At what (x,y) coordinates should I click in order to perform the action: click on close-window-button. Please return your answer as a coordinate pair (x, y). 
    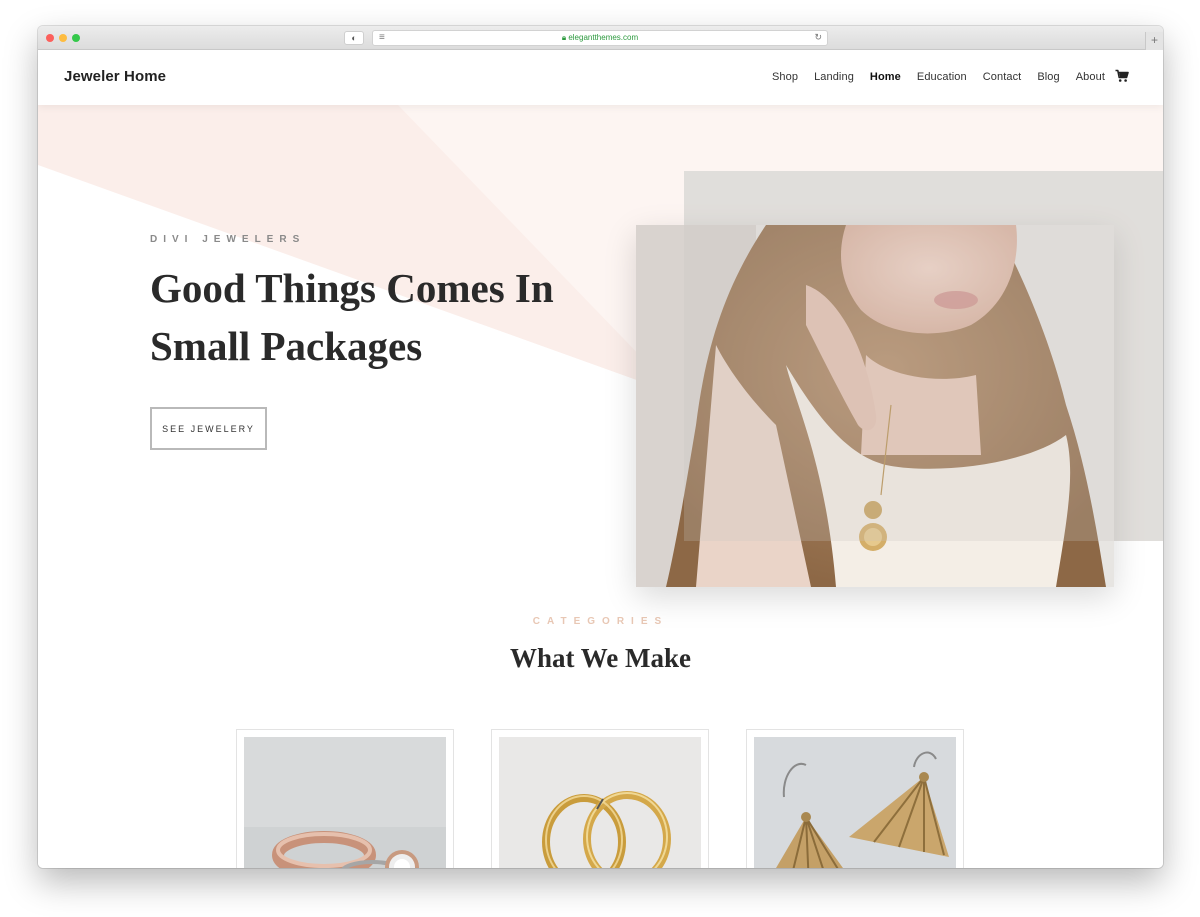
    Looking at the image, I should click on (50, 38).